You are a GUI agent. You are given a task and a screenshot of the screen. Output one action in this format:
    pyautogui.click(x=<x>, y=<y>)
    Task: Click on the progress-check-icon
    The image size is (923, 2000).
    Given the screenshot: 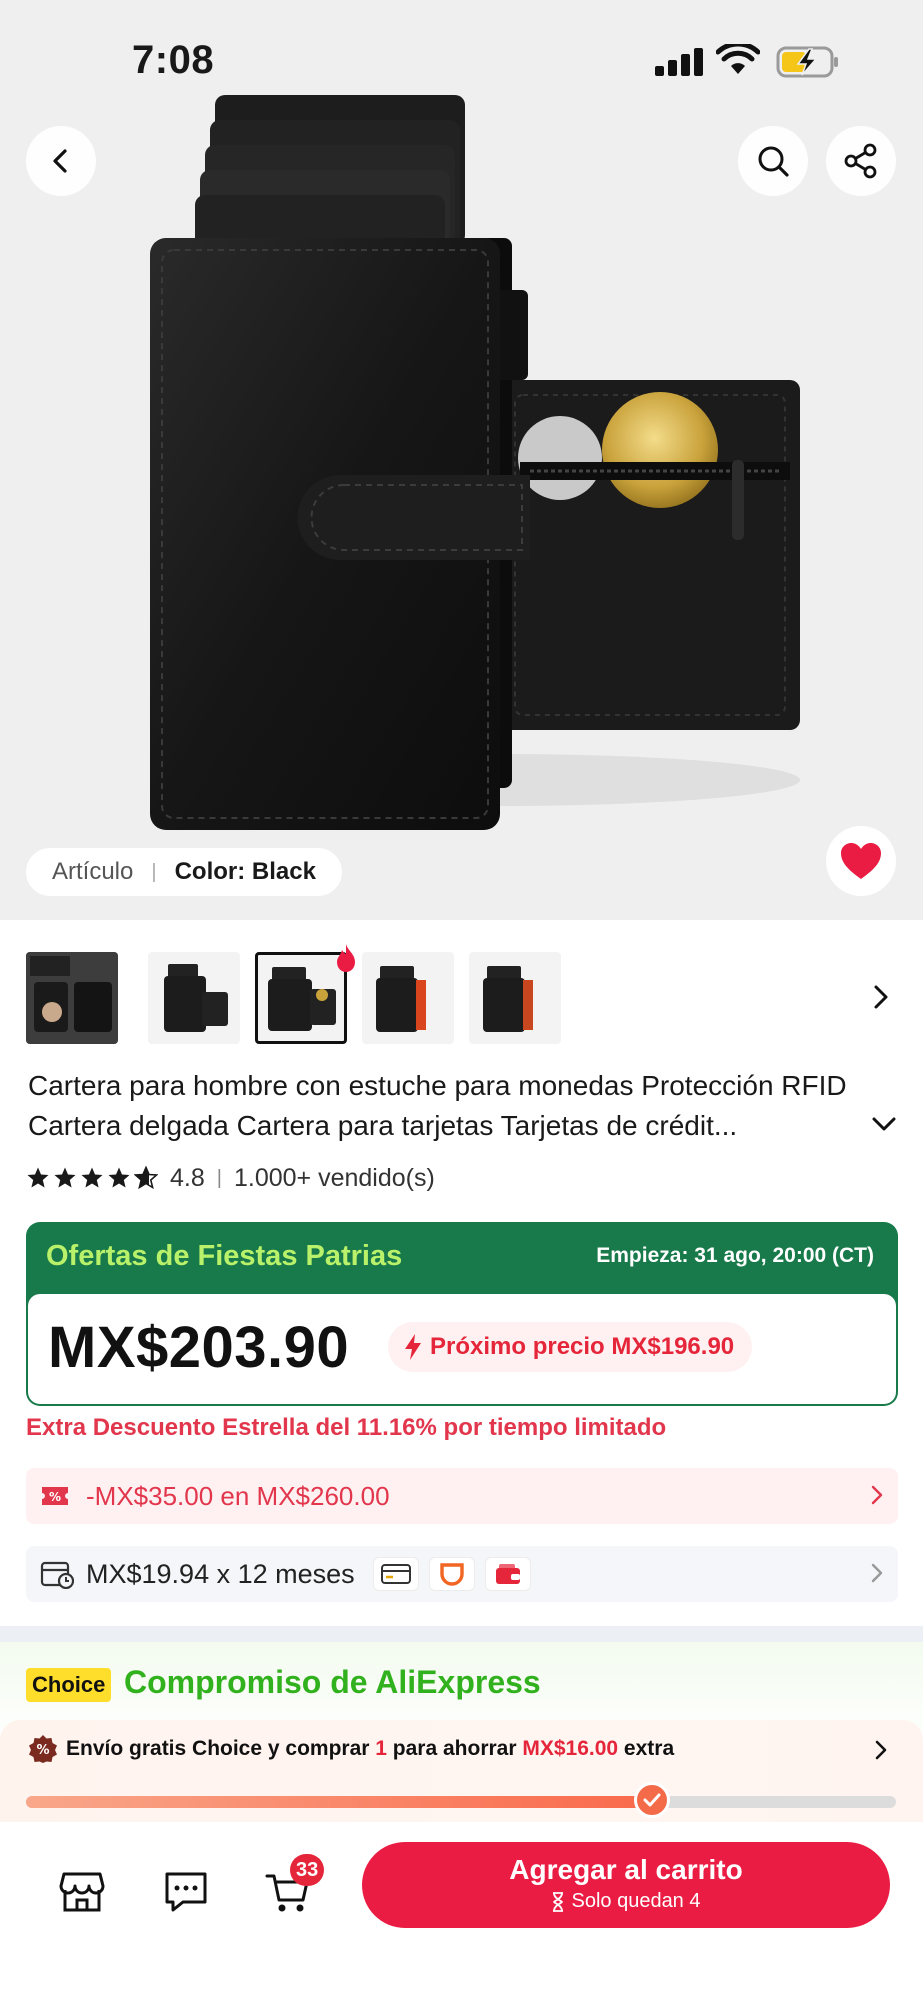 What is the action you would take?
    pyautogui.click(x=652, y=1800)
    